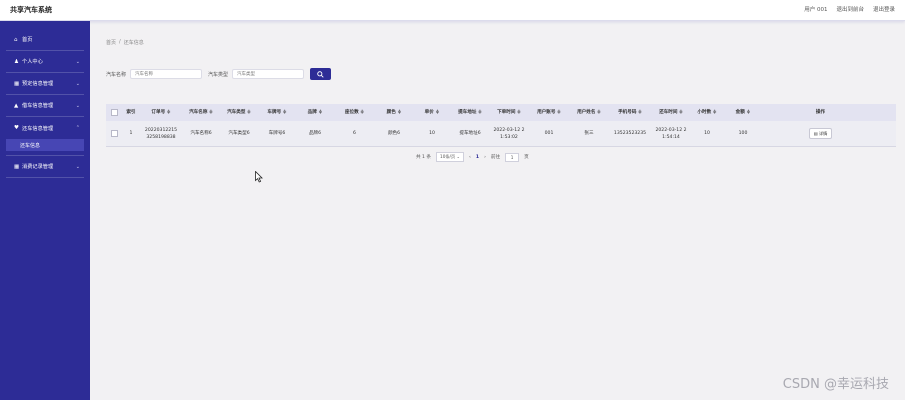 The height and width of the screenshot is (400, 905). What do you see at coordinates (354, 112) in the screenshot?
I see `column-header: 座位数 ≑` at bounding box center [354, 112].